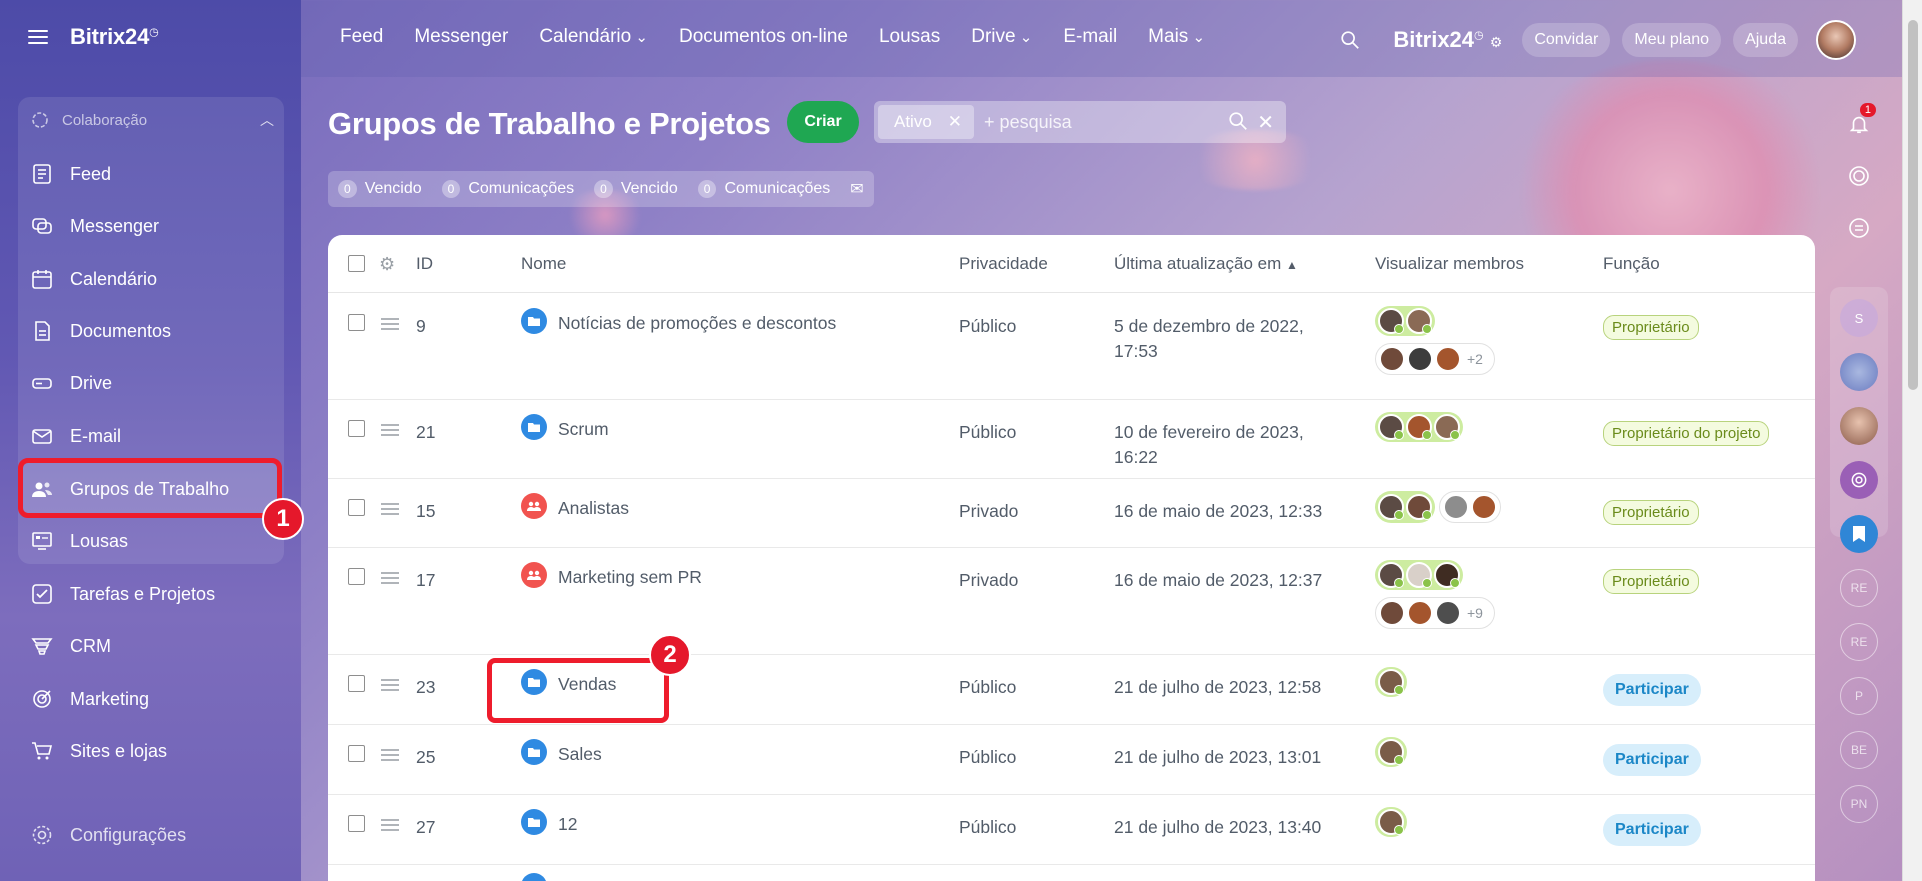 The width and height of the screenshot is (1922, 881). I want to click on topnav-messenger: Messenger, so click(461, 37).